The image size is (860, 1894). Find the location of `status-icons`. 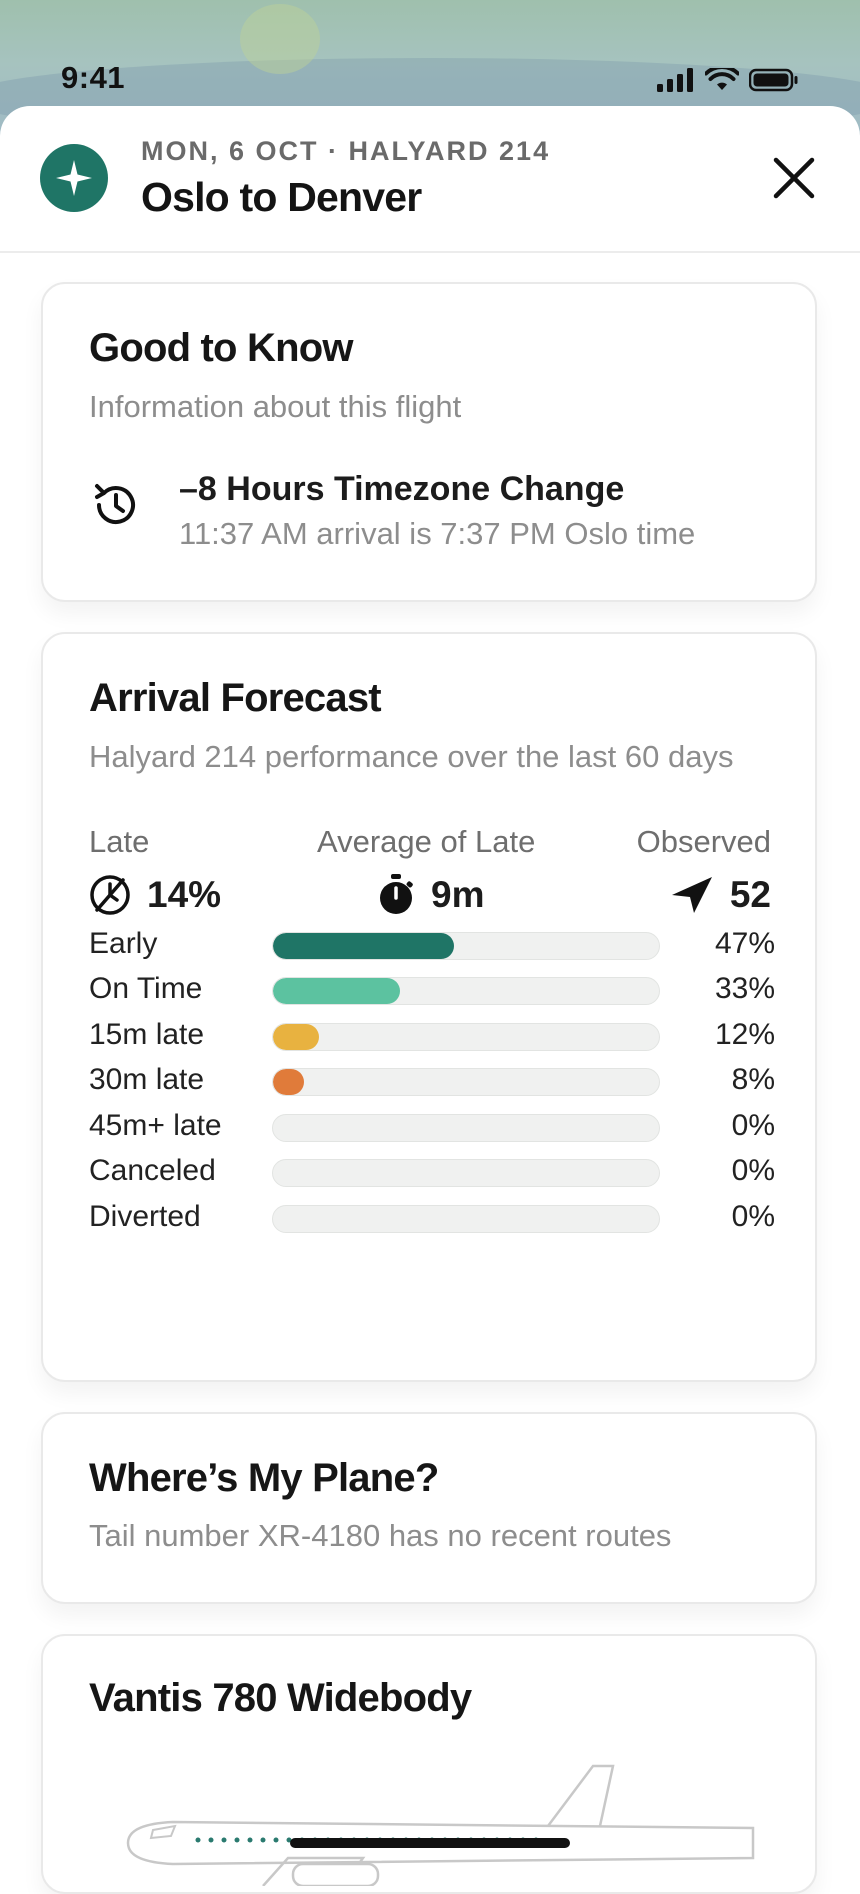

status-icons is located at coordinates (728, 80).